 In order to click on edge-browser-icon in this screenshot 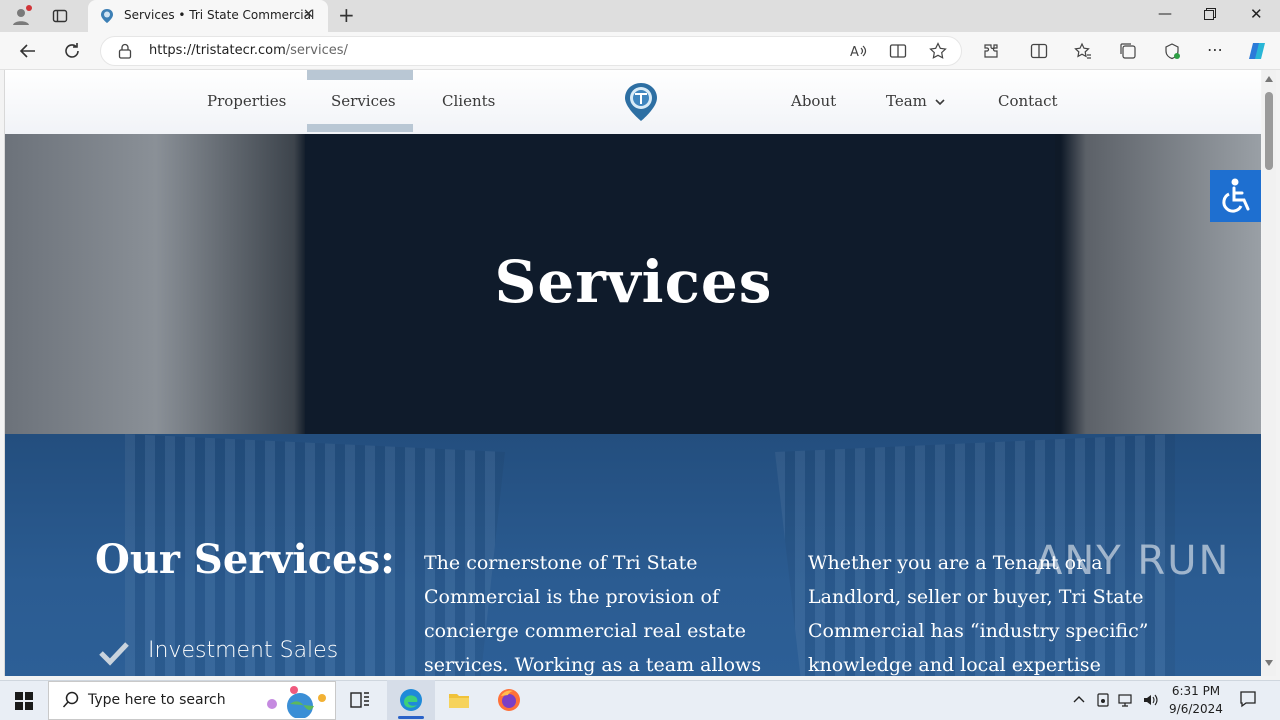, I will do `click(411, 700)`.